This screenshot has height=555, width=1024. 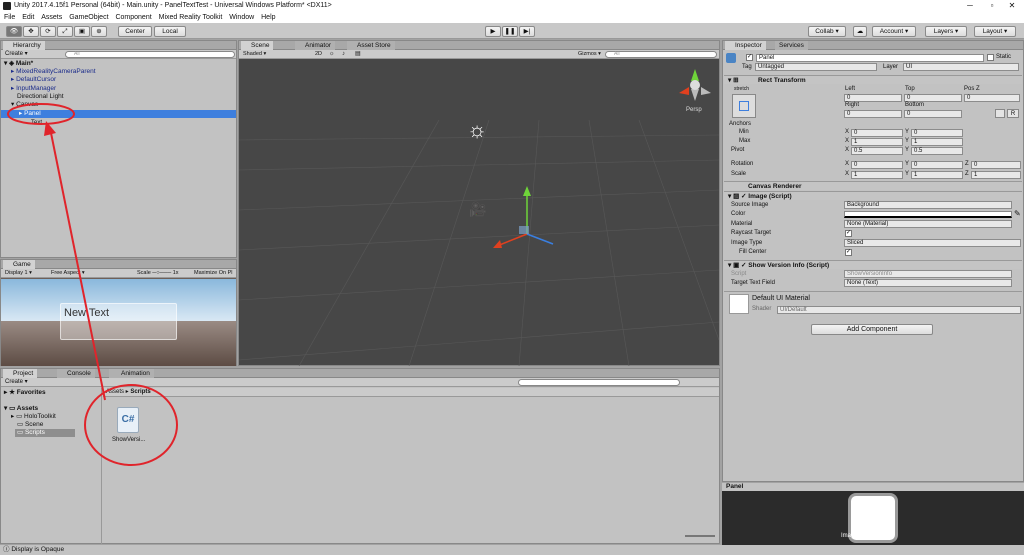 I want to click on rotate-tool-icon: ⟳, so click(x=48, y=31).